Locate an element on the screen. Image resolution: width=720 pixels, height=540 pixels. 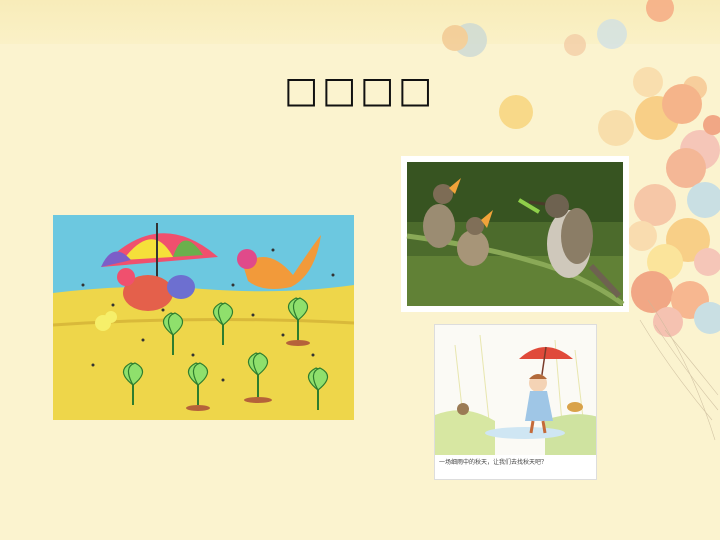
illustration-caption: 一场细雨中的秋天，让我们去找秋天吧？ is located at coordinates (493, 462).